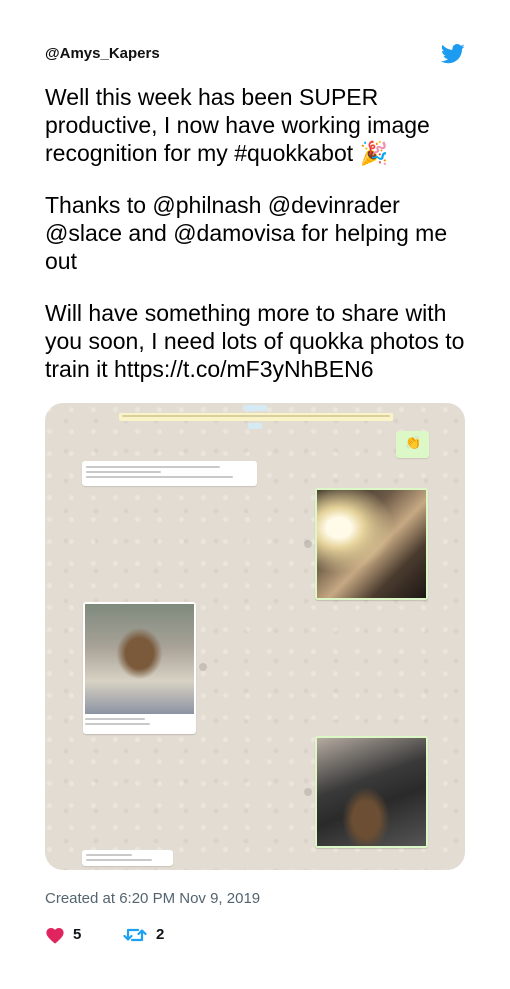  I want to click on chat-encryption-notice, so click(256, 417).